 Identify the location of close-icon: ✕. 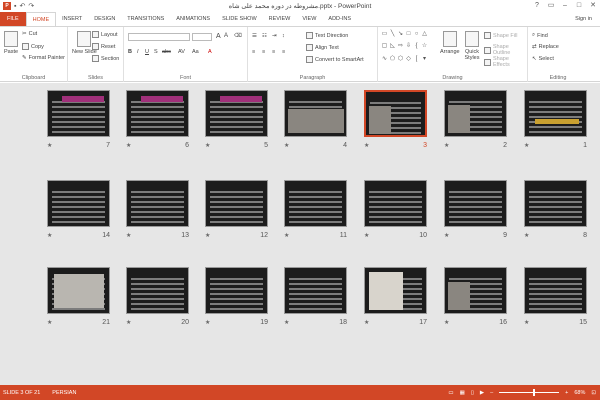
(593, 6).